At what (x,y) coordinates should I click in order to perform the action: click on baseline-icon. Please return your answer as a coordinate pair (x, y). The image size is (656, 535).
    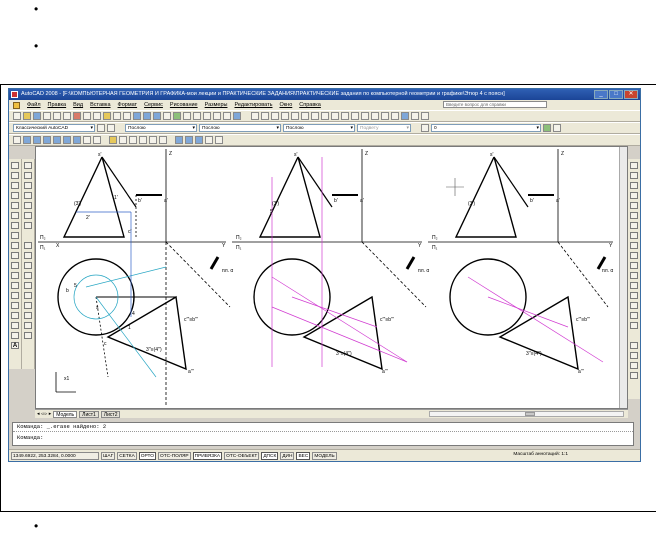
    Looking at the image, I should click on (345, 116).